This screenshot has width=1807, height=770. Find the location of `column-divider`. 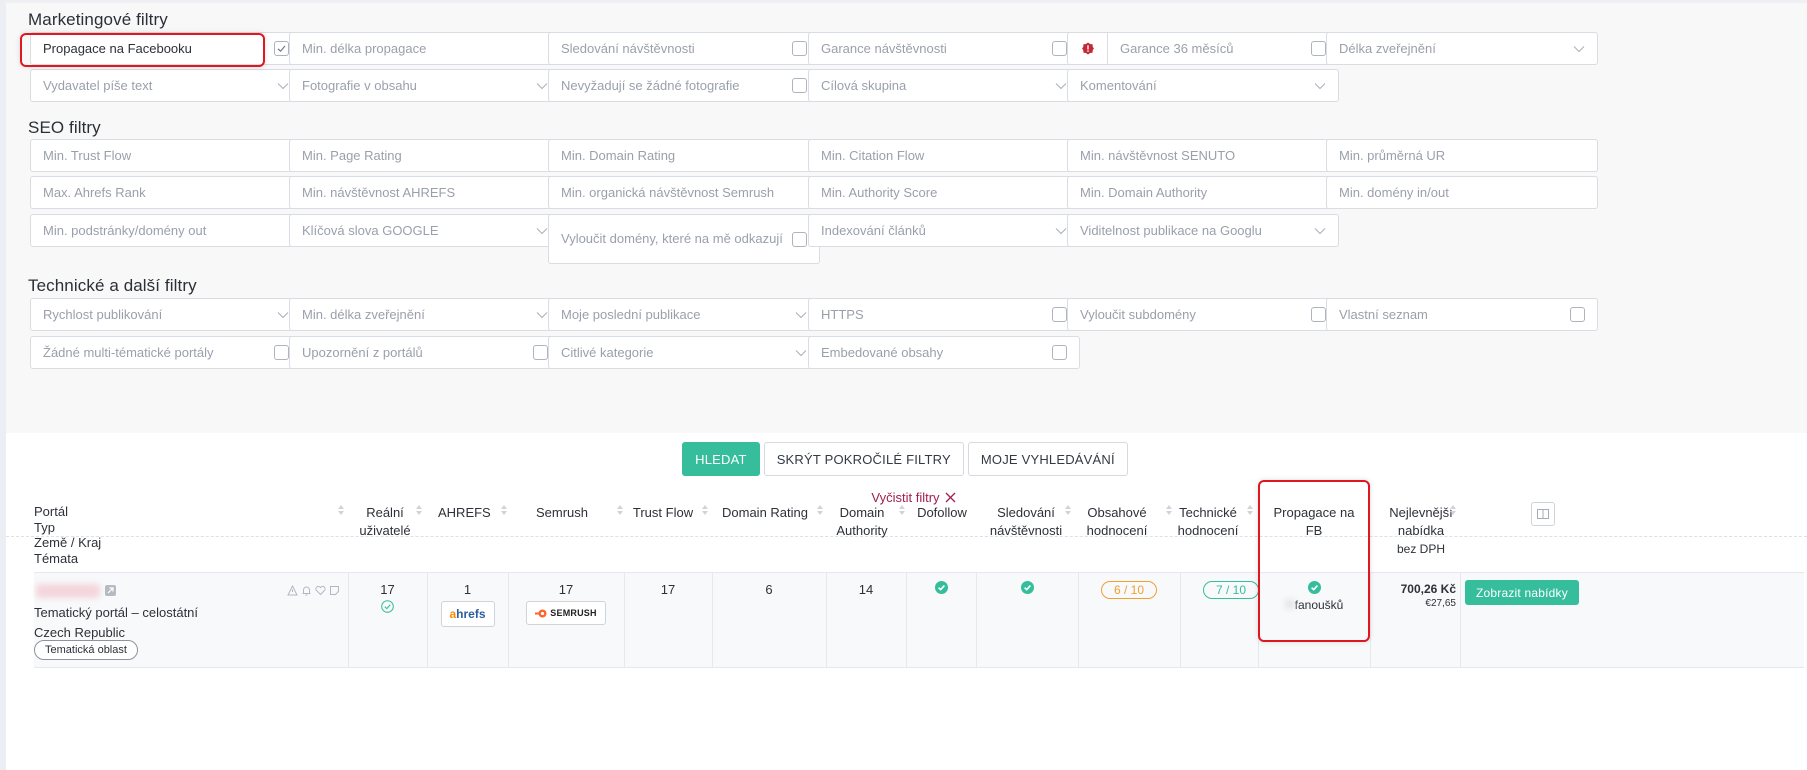

column-divider is located at coordinates (1460, 620).